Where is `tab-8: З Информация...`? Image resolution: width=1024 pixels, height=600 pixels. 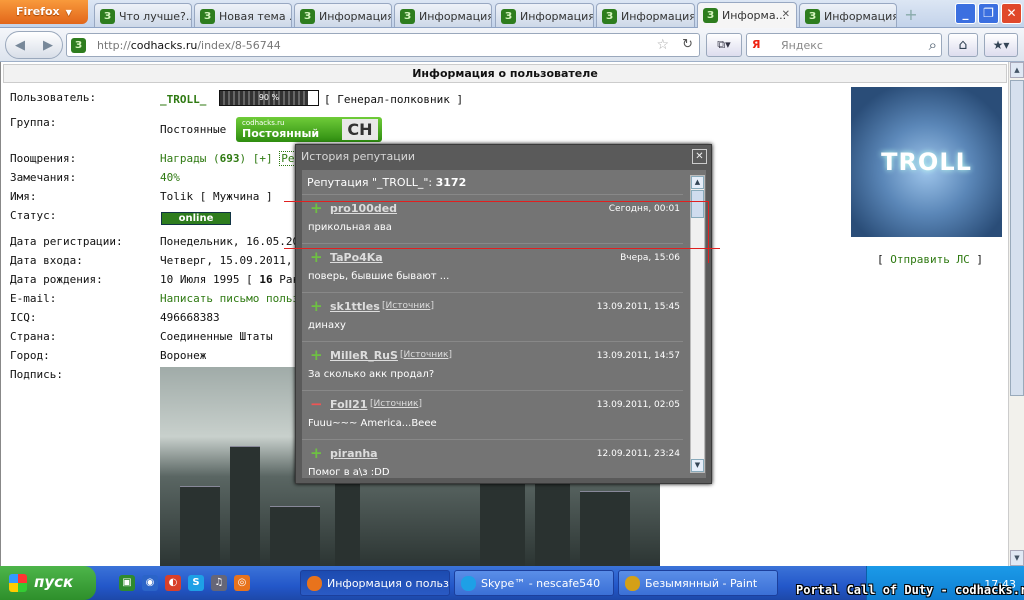 tab-8: З Информация... is located at coordinates (848, 15).